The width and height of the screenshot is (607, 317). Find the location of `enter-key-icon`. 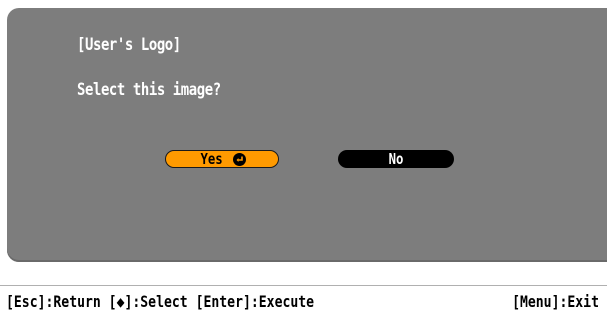

enter-key-icon is located at coordinates (240, 159).